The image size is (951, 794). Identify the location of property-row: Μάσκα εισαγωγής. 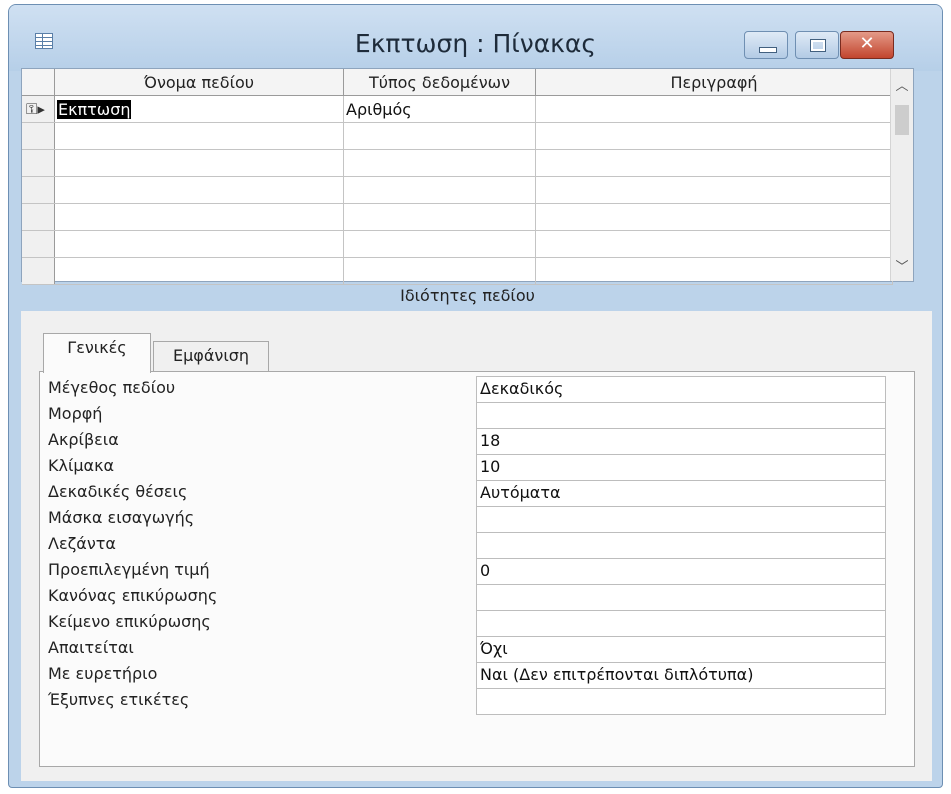
(477, 519).